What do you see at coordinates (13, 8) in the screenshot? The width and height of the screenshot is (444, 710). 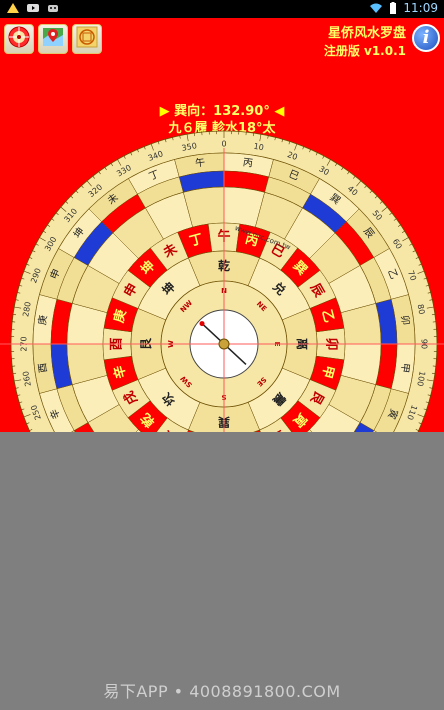 I see `warning-icon` at bounding box center [13, 8].